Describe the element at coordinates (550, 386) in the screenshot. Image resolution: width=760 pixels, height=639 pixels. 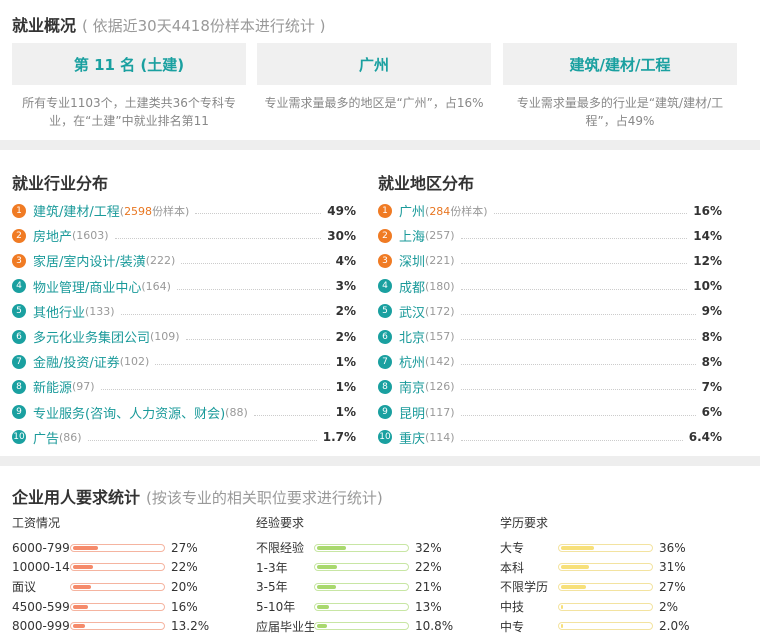
I see `region-row: 8 南京 (126) 7%` at that location.